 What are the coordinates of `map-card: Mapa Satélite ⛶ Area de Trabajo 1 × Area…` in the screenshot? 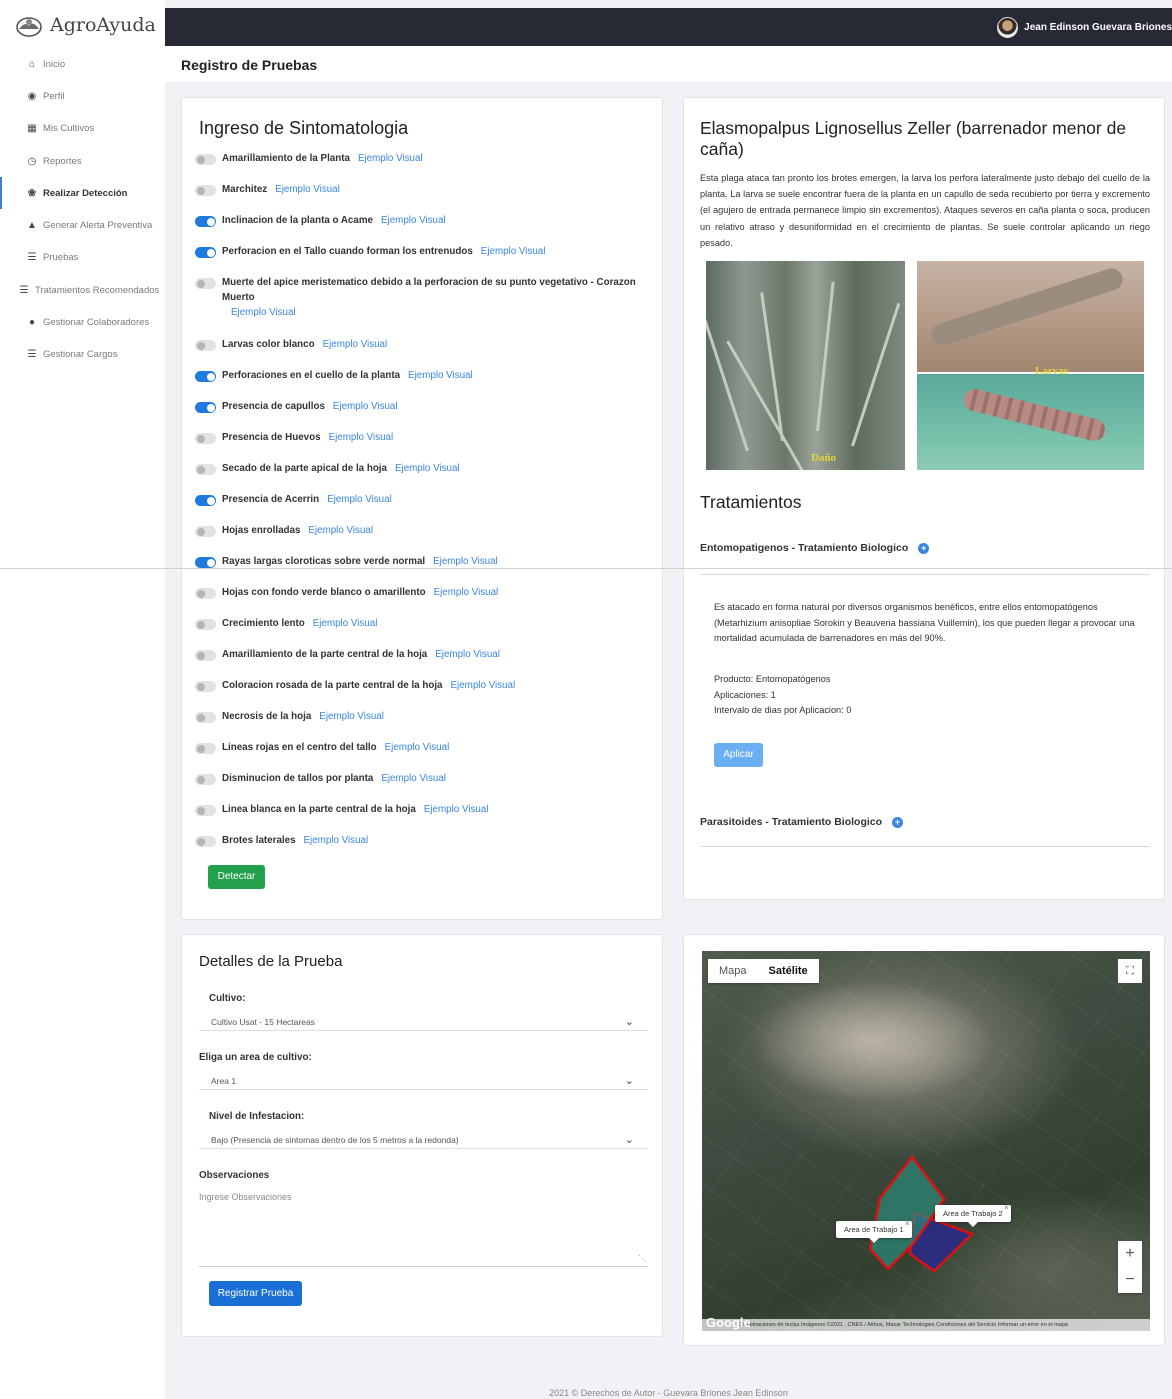 It's located at (924, 1140).